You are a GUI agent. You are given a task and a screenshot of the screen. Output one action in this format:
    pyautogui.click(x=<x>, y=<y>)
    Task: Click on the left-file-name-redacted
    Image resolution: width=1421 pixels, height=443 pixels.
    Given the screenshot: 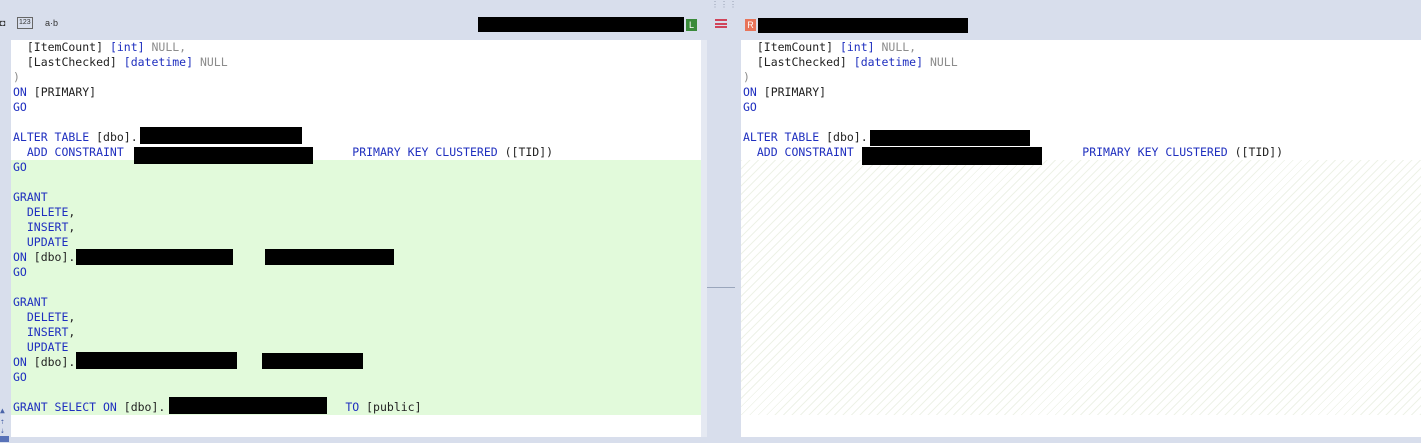 What is the action you would take?
    pyautogui.click(x=581, y=24)
    